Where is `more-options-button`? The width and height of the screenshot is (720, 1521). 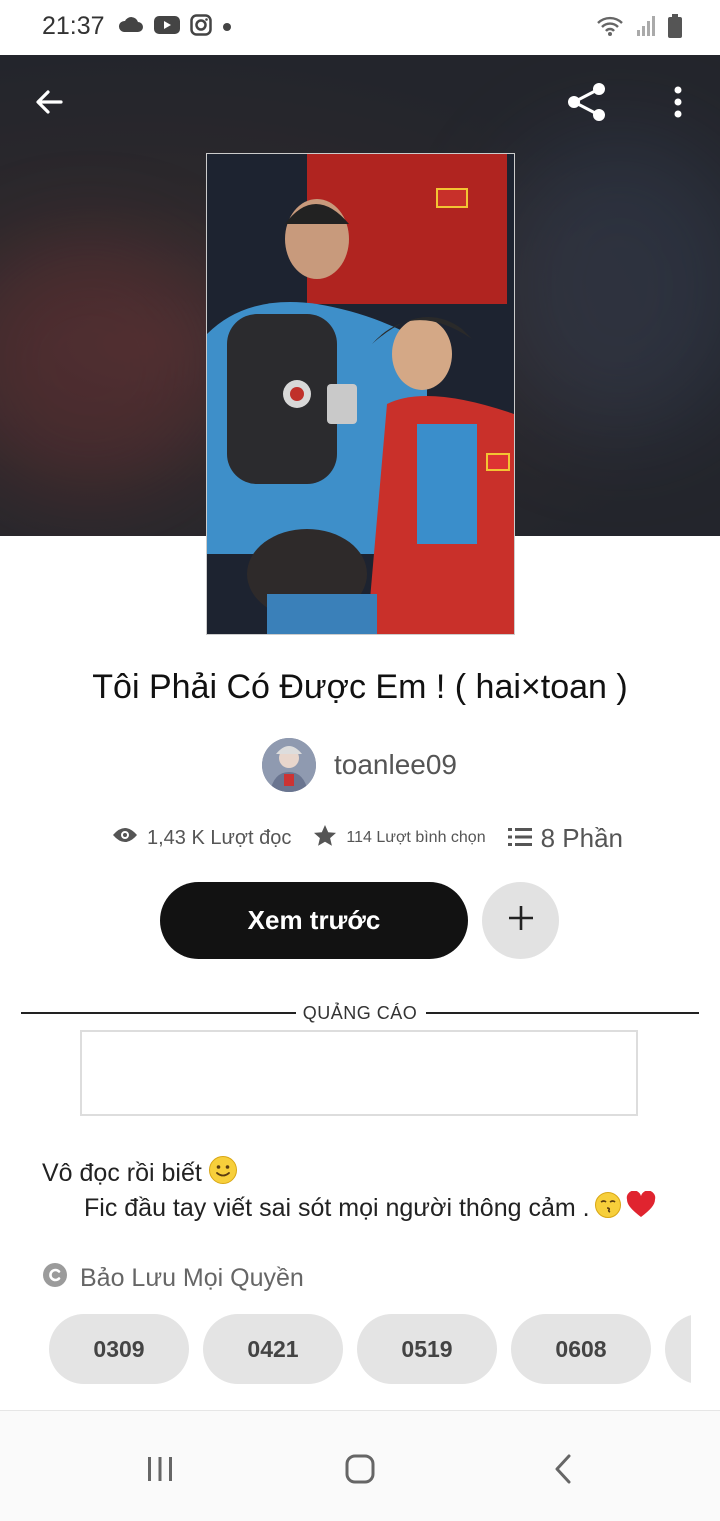 more-options-button is located at coordinates (678, 104).